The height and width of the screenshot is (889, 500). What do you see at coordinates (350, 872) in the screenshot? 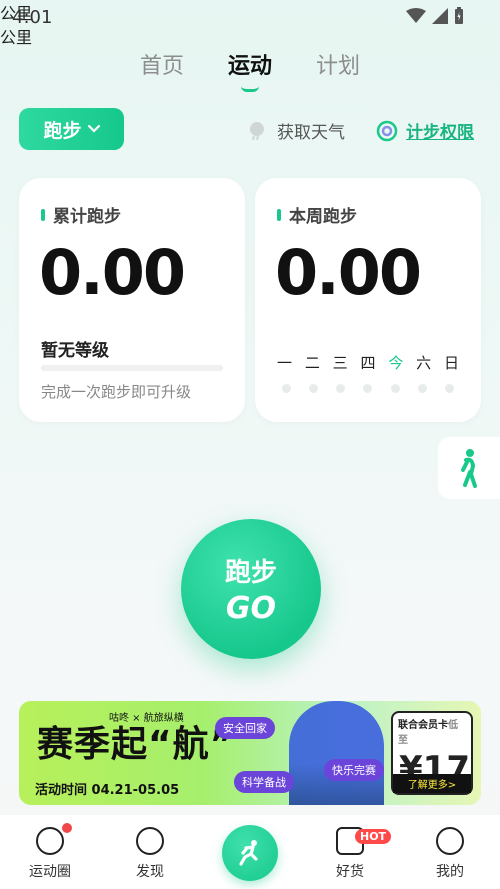
I see `nav-label: 好货` at bounding box center [350, 872].